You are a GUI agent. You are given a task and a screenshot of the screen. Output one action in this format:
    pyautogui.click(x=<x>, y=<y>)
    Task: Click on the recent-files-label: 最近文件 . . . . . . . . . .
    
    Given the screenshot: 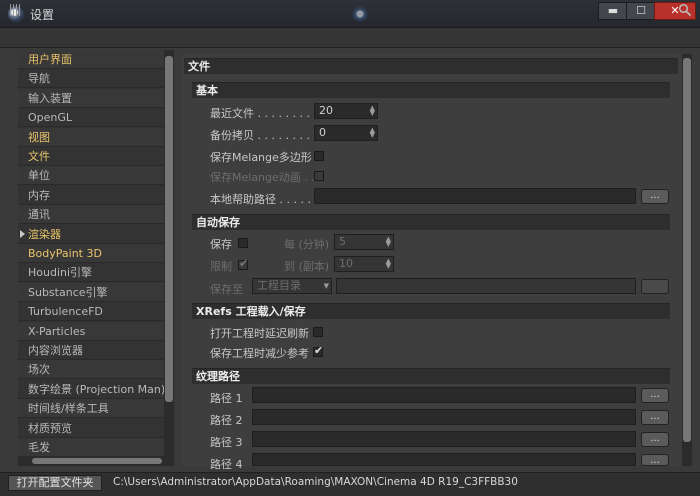 What is the action you would take?
    pyautogui.click(x=267, y=113)
    